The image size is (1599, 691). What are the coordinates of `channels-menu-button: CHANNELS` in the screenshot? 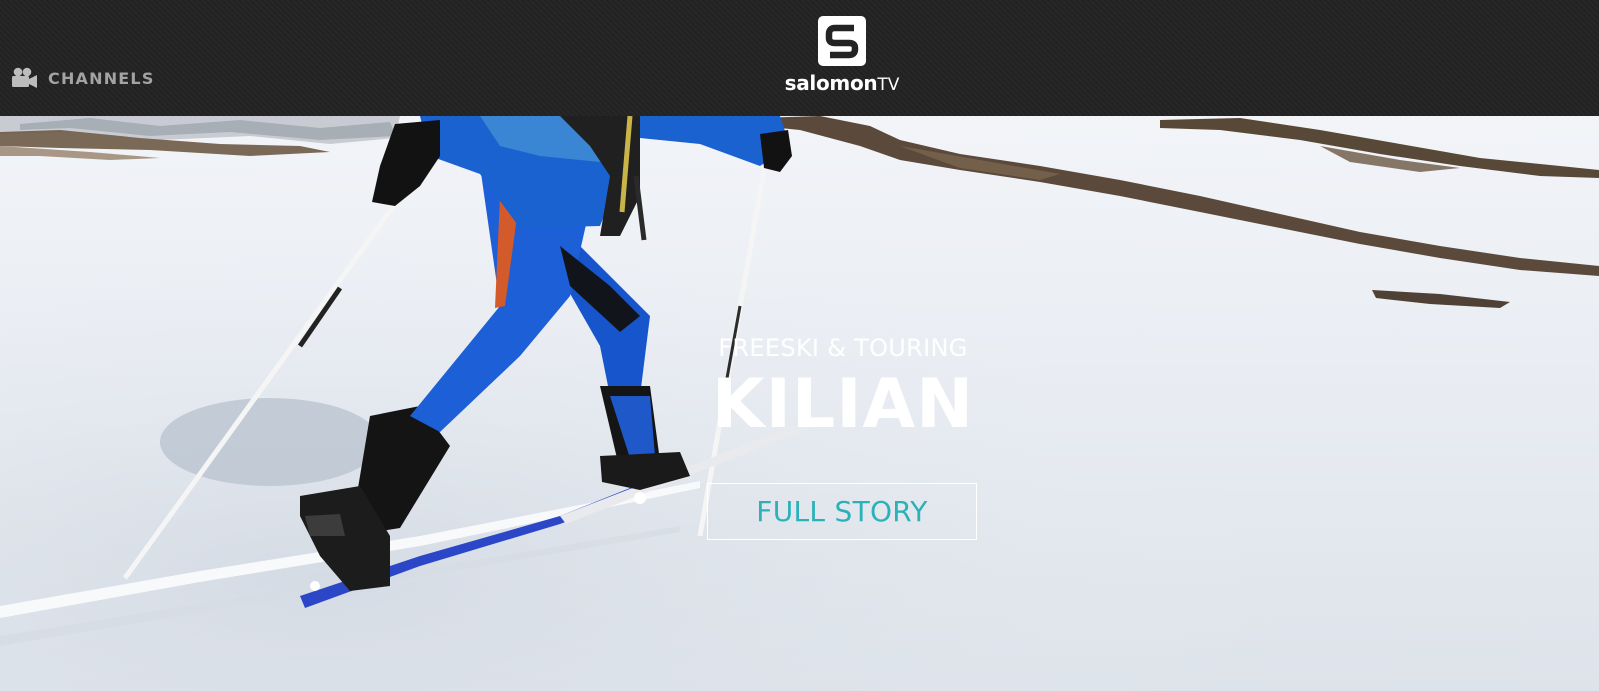 It's located at (82, 78).